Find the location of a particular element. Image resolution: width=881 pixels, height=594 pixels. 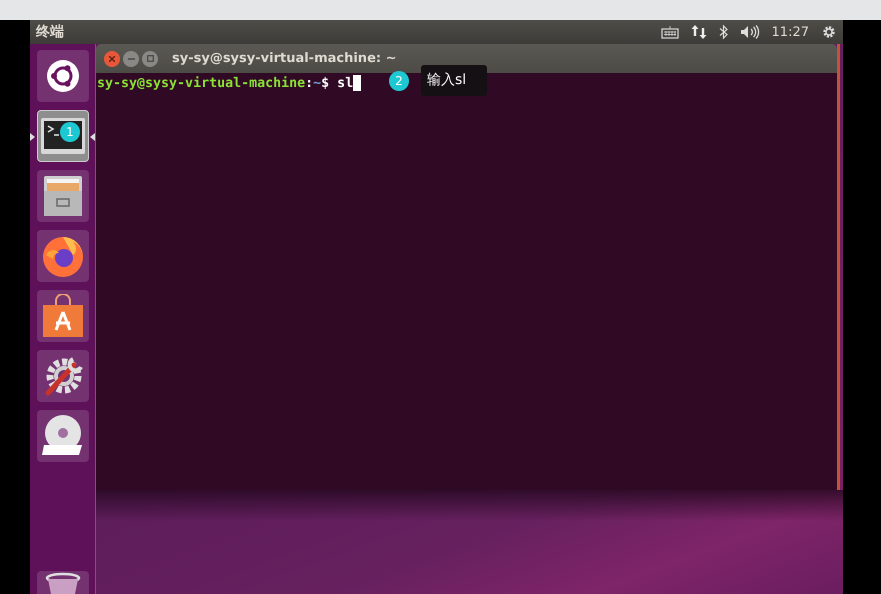

command-line: sy-sy@sysy-virtual-machine:~$ sl is located at coordinates (225, 83).